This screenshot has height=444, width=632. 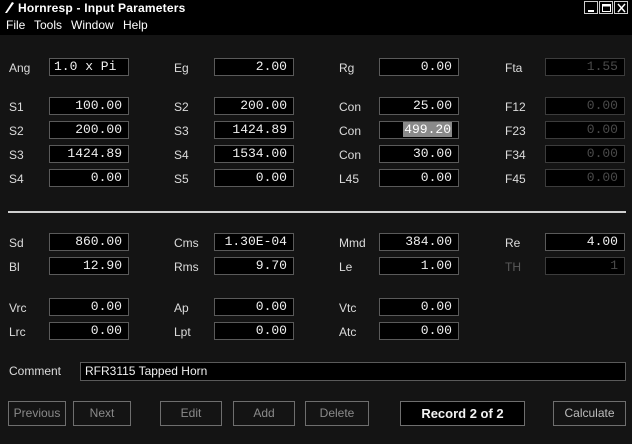 What do you see at coordinates (585, 154) in the screenshot?
I see `f34-field: 0.00` at bounding box center [585, 154].